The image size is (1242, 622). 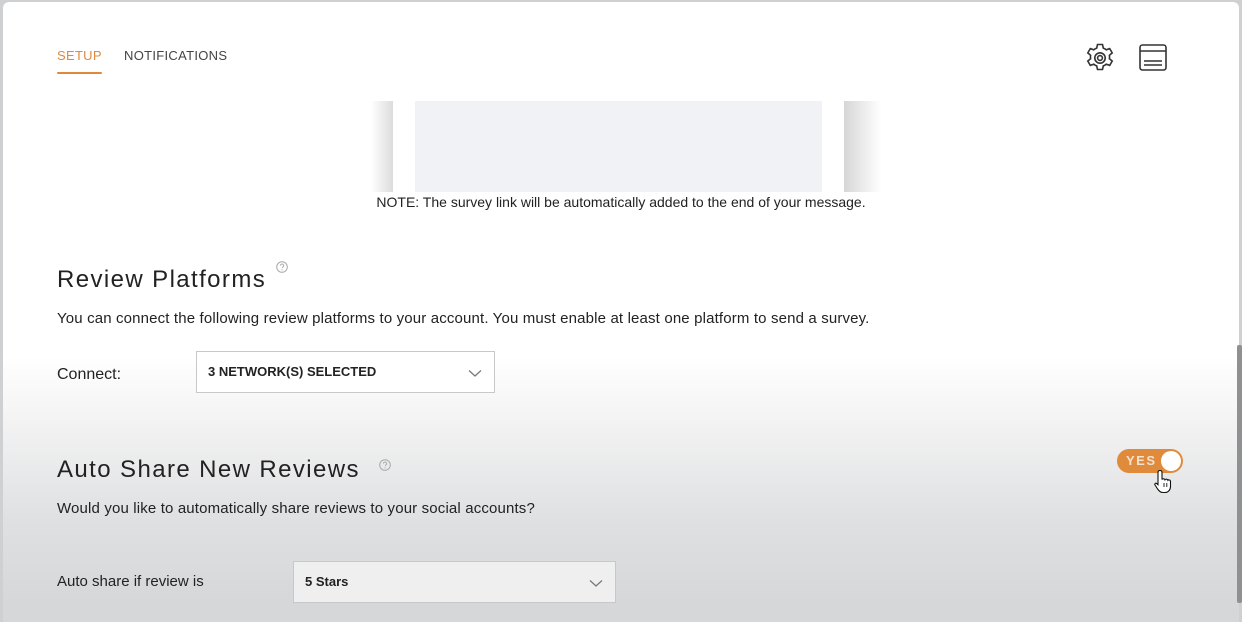 I want to click on tab-setup: SETUP, so click(x=79, y=61).